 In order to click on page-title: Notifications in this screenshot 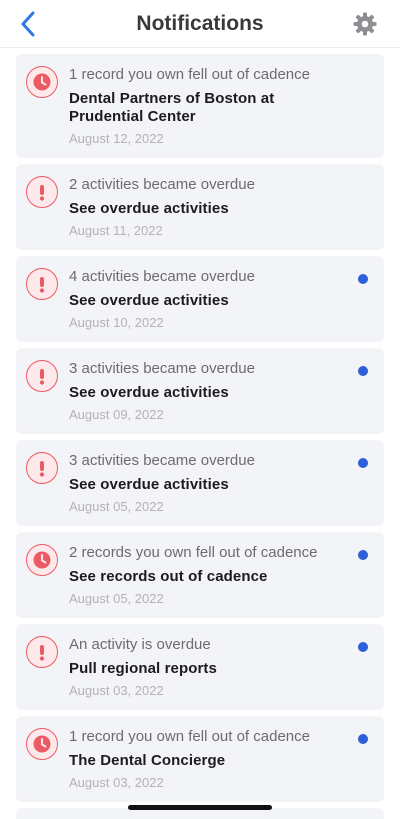, I will do `click(200, 23)`.